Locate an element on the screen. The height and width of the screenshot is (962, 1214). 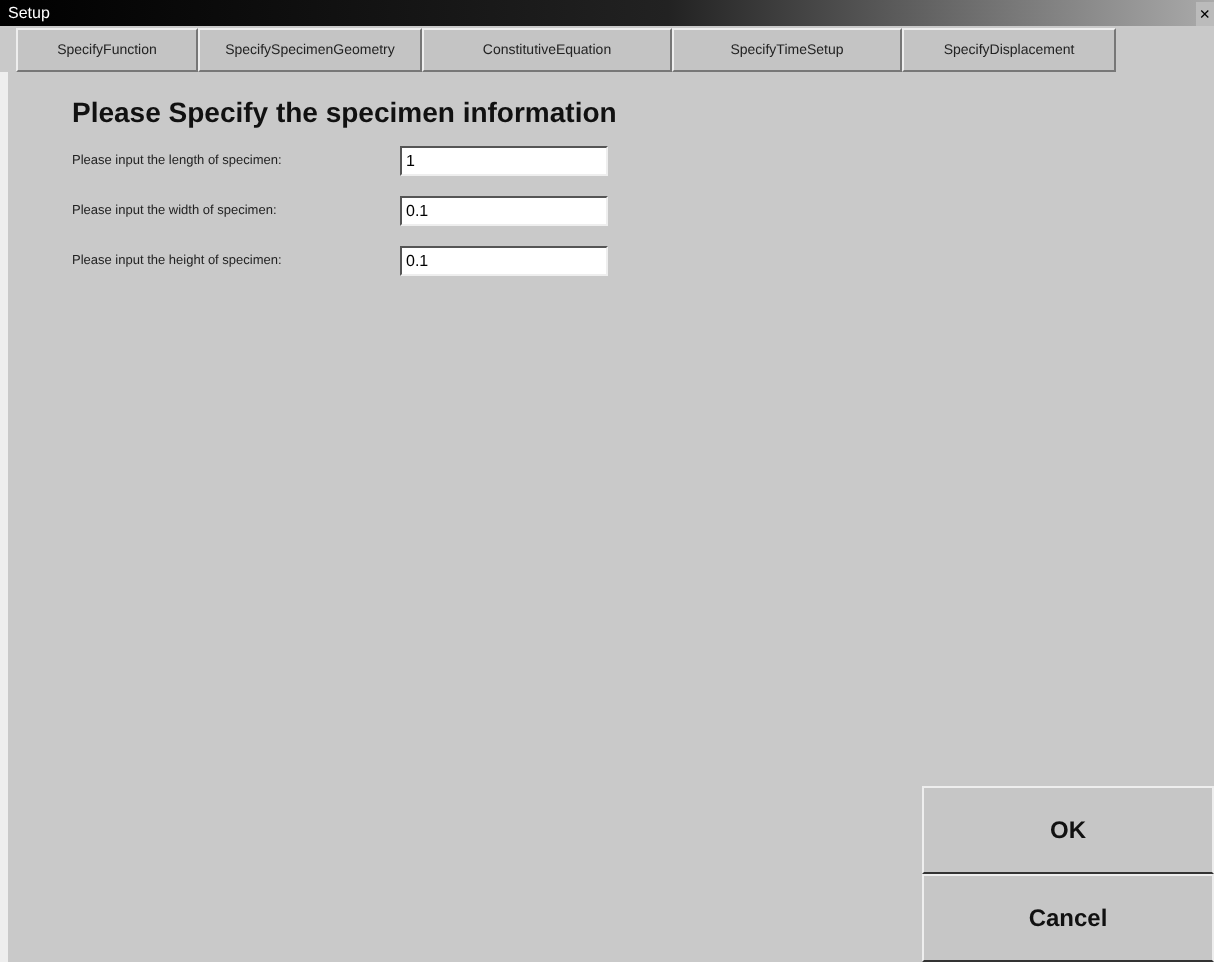
input-field: 1 is located at coordinates (504, 161).